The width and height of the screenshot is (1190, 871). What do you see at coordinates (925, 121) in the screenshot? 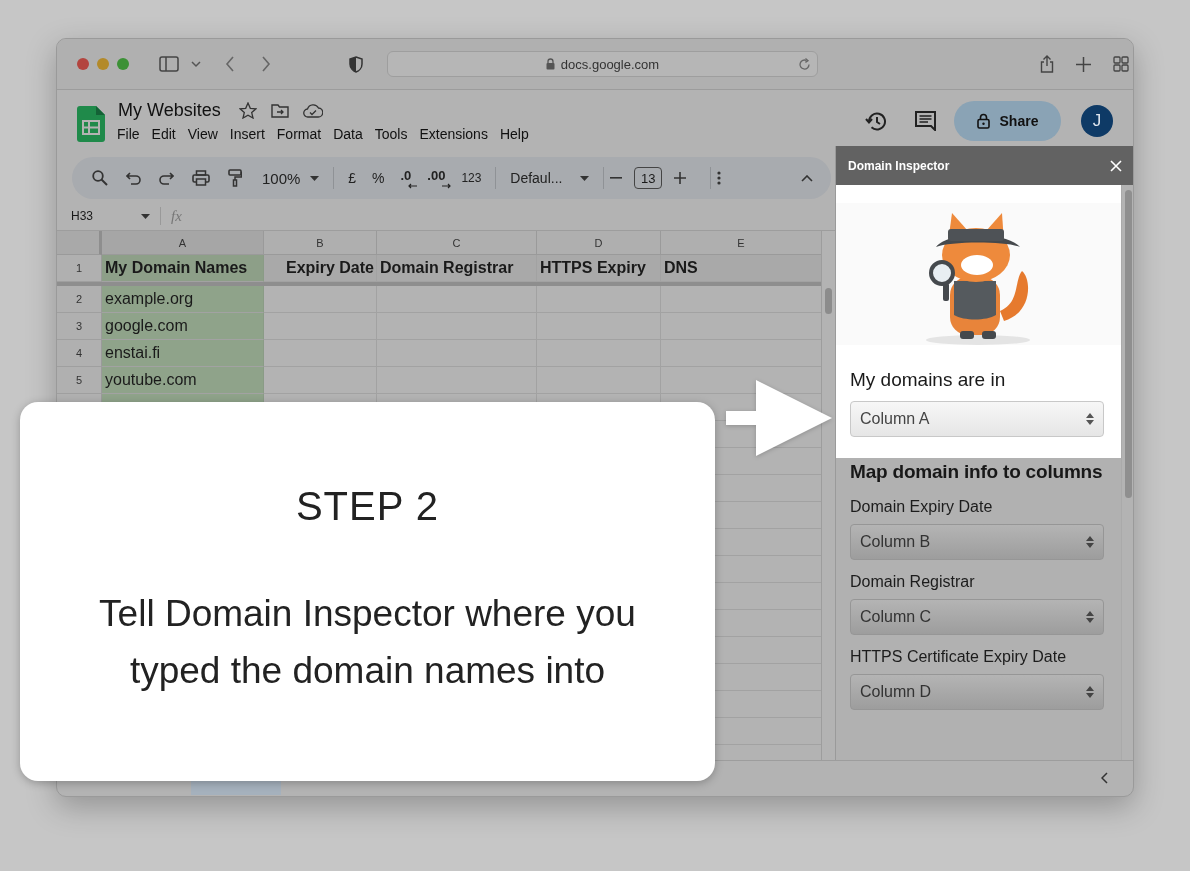
I see `comment-icon` at bounding box center [925, 121].